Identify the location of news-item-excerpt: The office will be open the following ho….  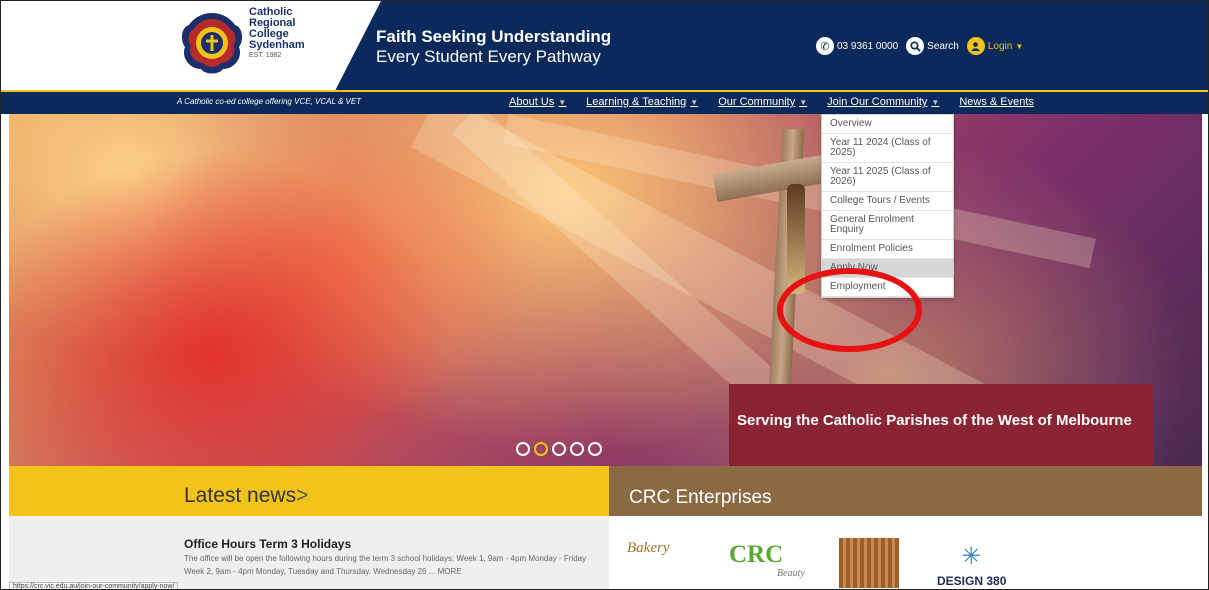
(385, 565).